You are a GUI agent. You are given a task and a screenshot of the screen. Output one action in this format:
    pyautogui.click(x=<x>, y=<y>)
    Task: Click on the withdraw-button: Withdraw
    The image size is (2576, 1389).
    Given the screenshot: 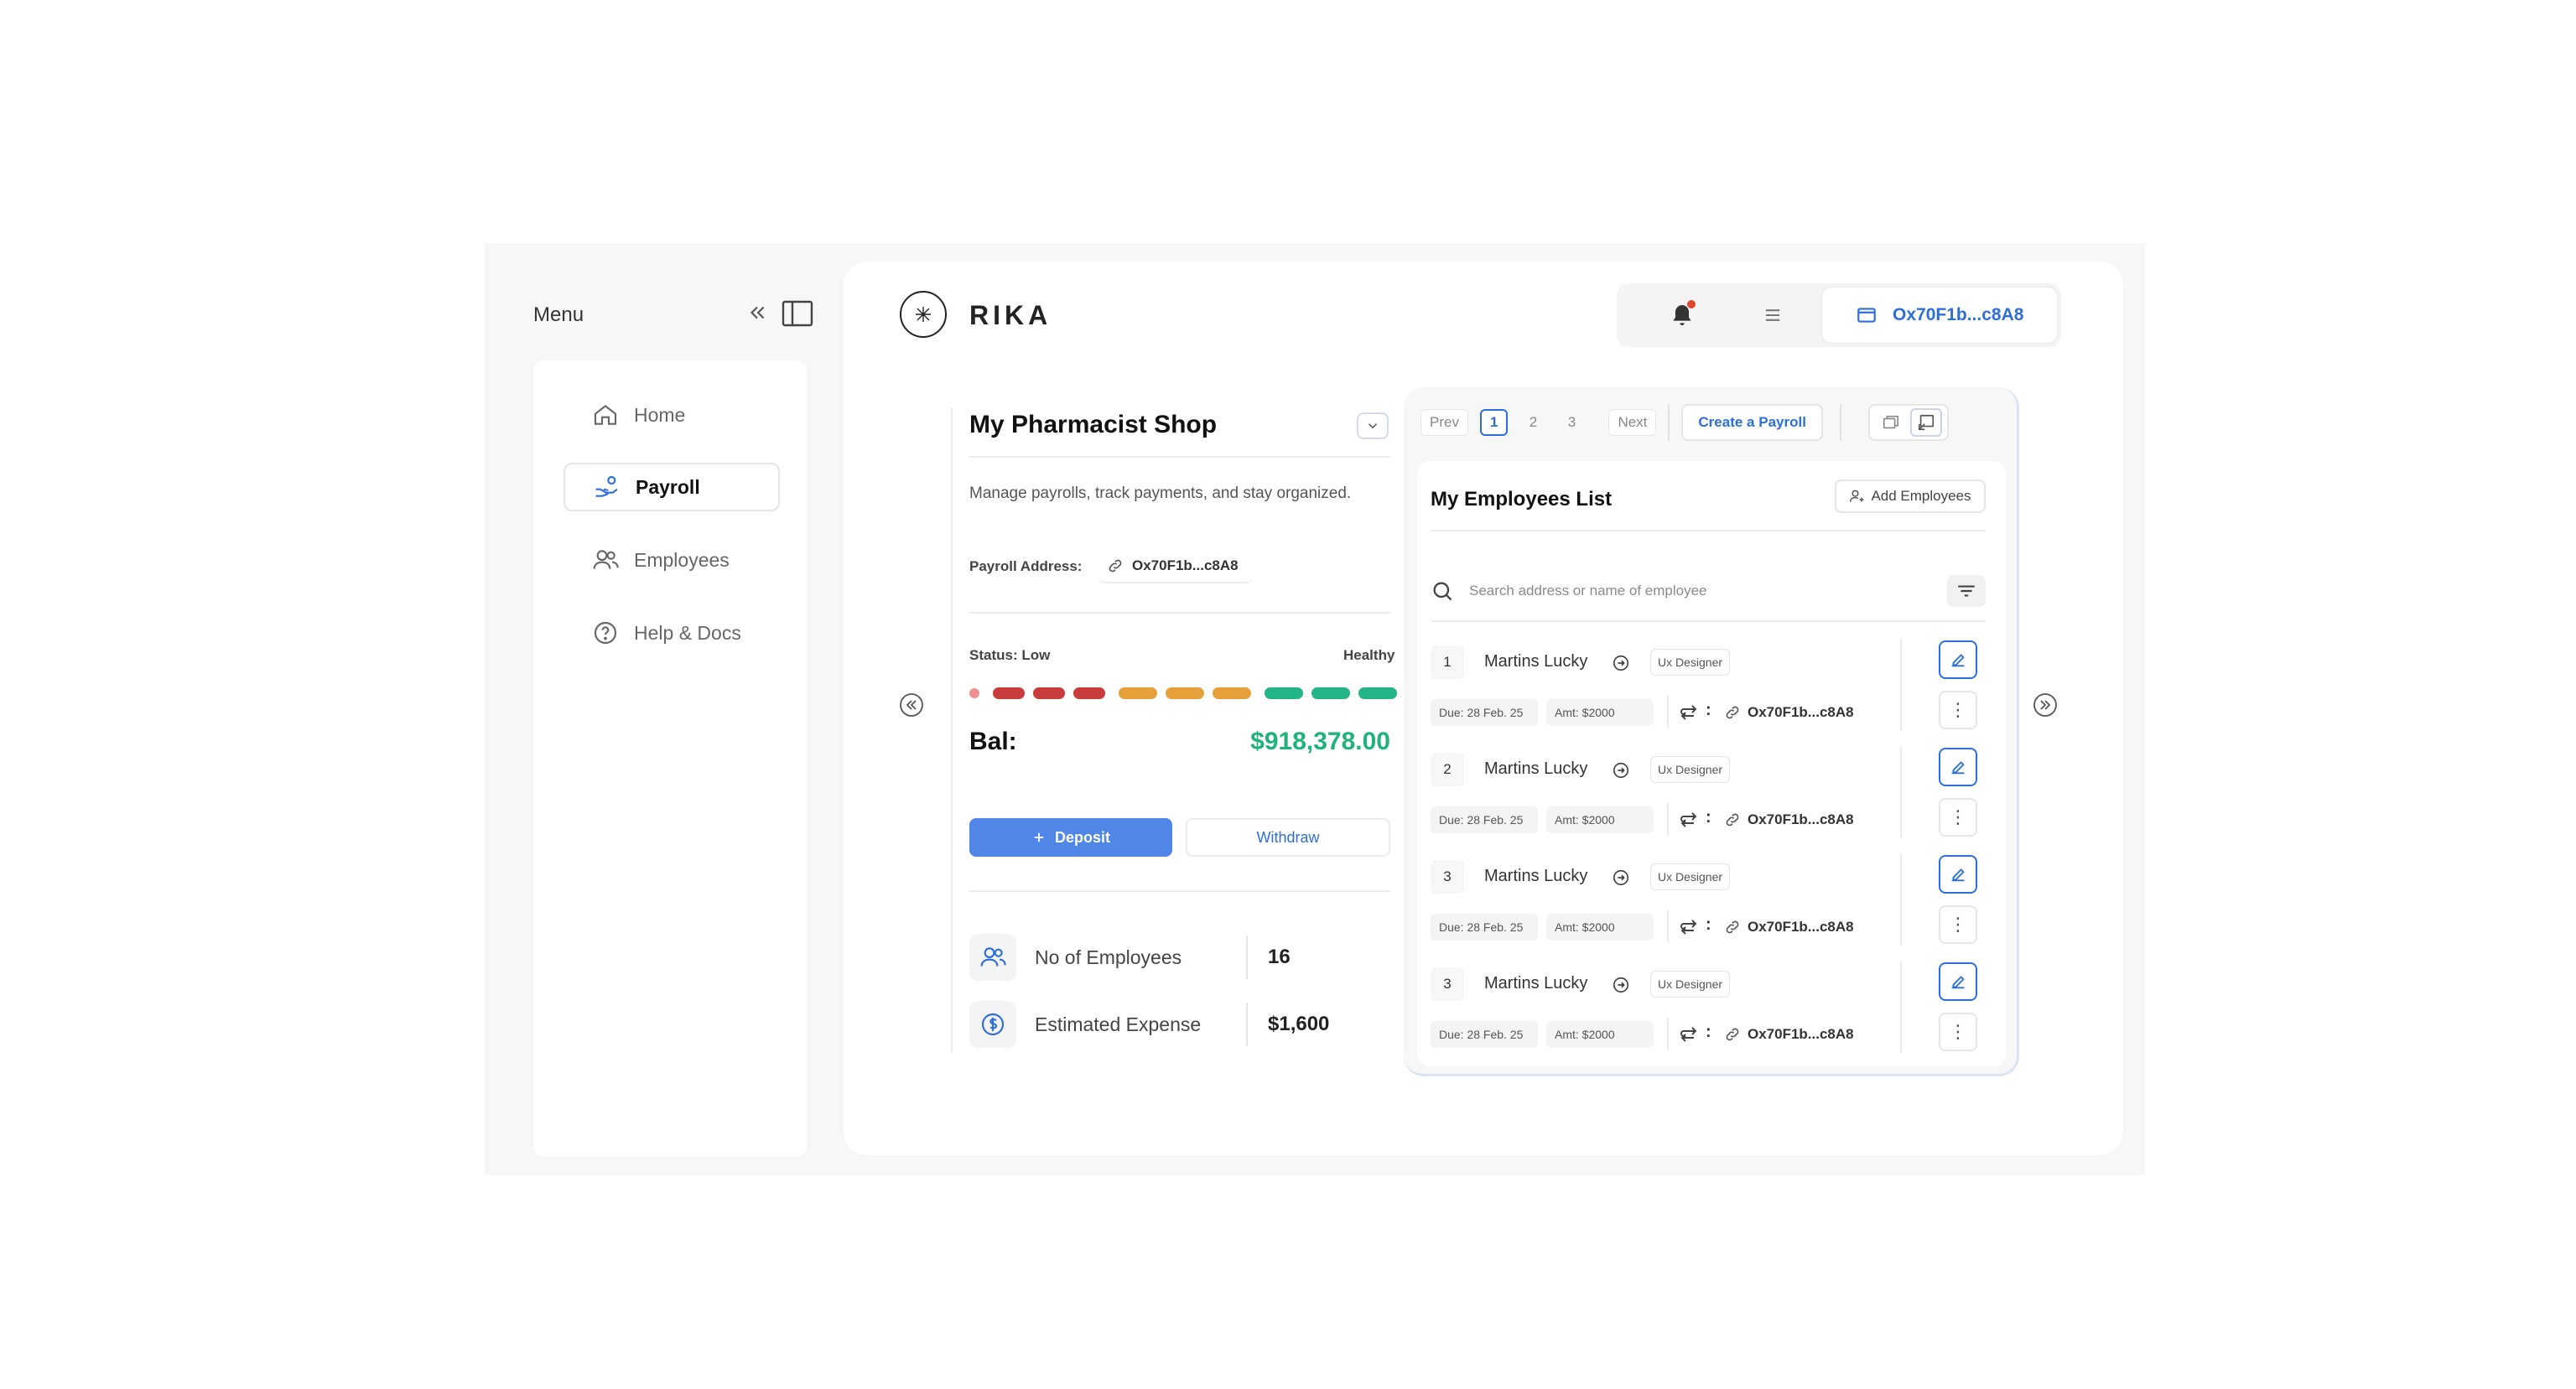 What is the action you would take?
    pyautogui.click(x=1288, y=838)
    